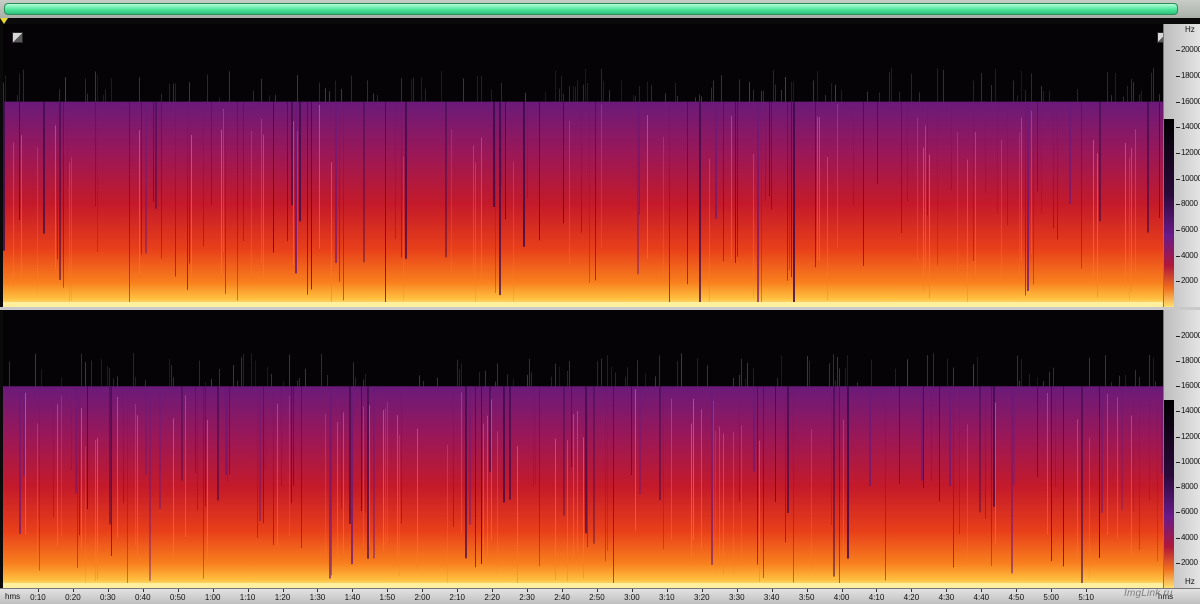 This screenshot has height=604, width=1200. What do you see at coordinates (1148, 593) in the screenshot?
I see `watermark: ImgLink.ru` at bounding box center [1148, 593].